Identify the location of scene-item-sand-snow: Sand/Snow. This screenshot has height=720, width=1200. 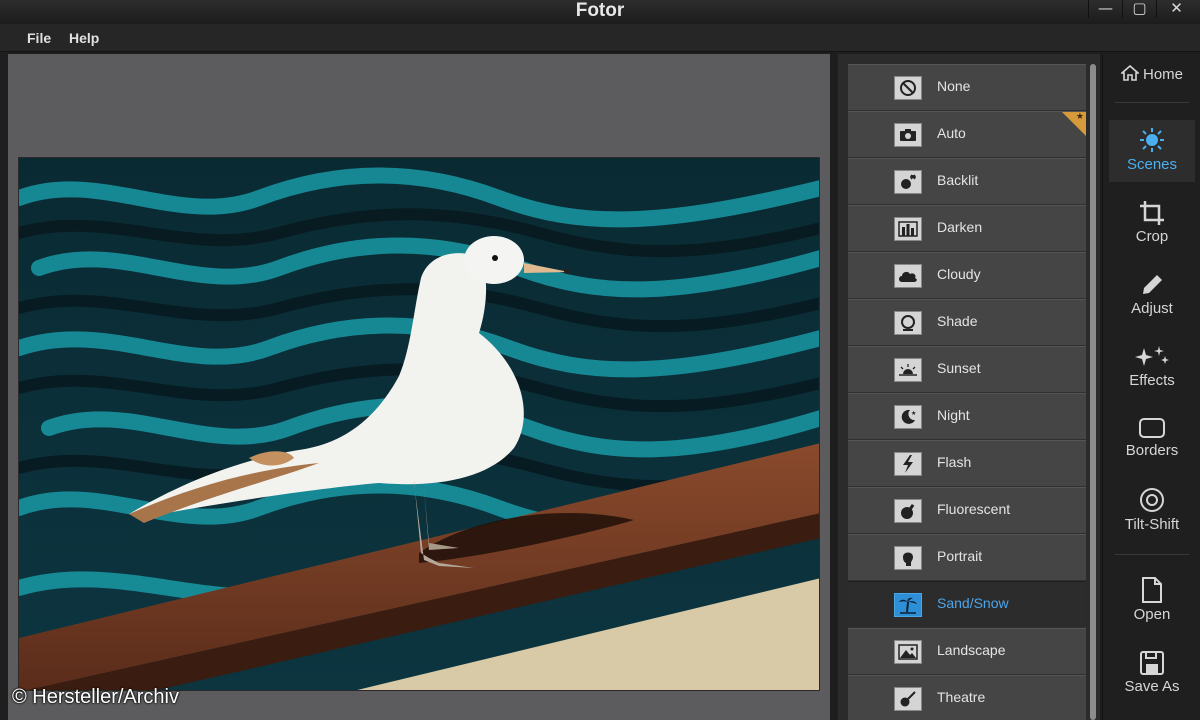
(967, 604).